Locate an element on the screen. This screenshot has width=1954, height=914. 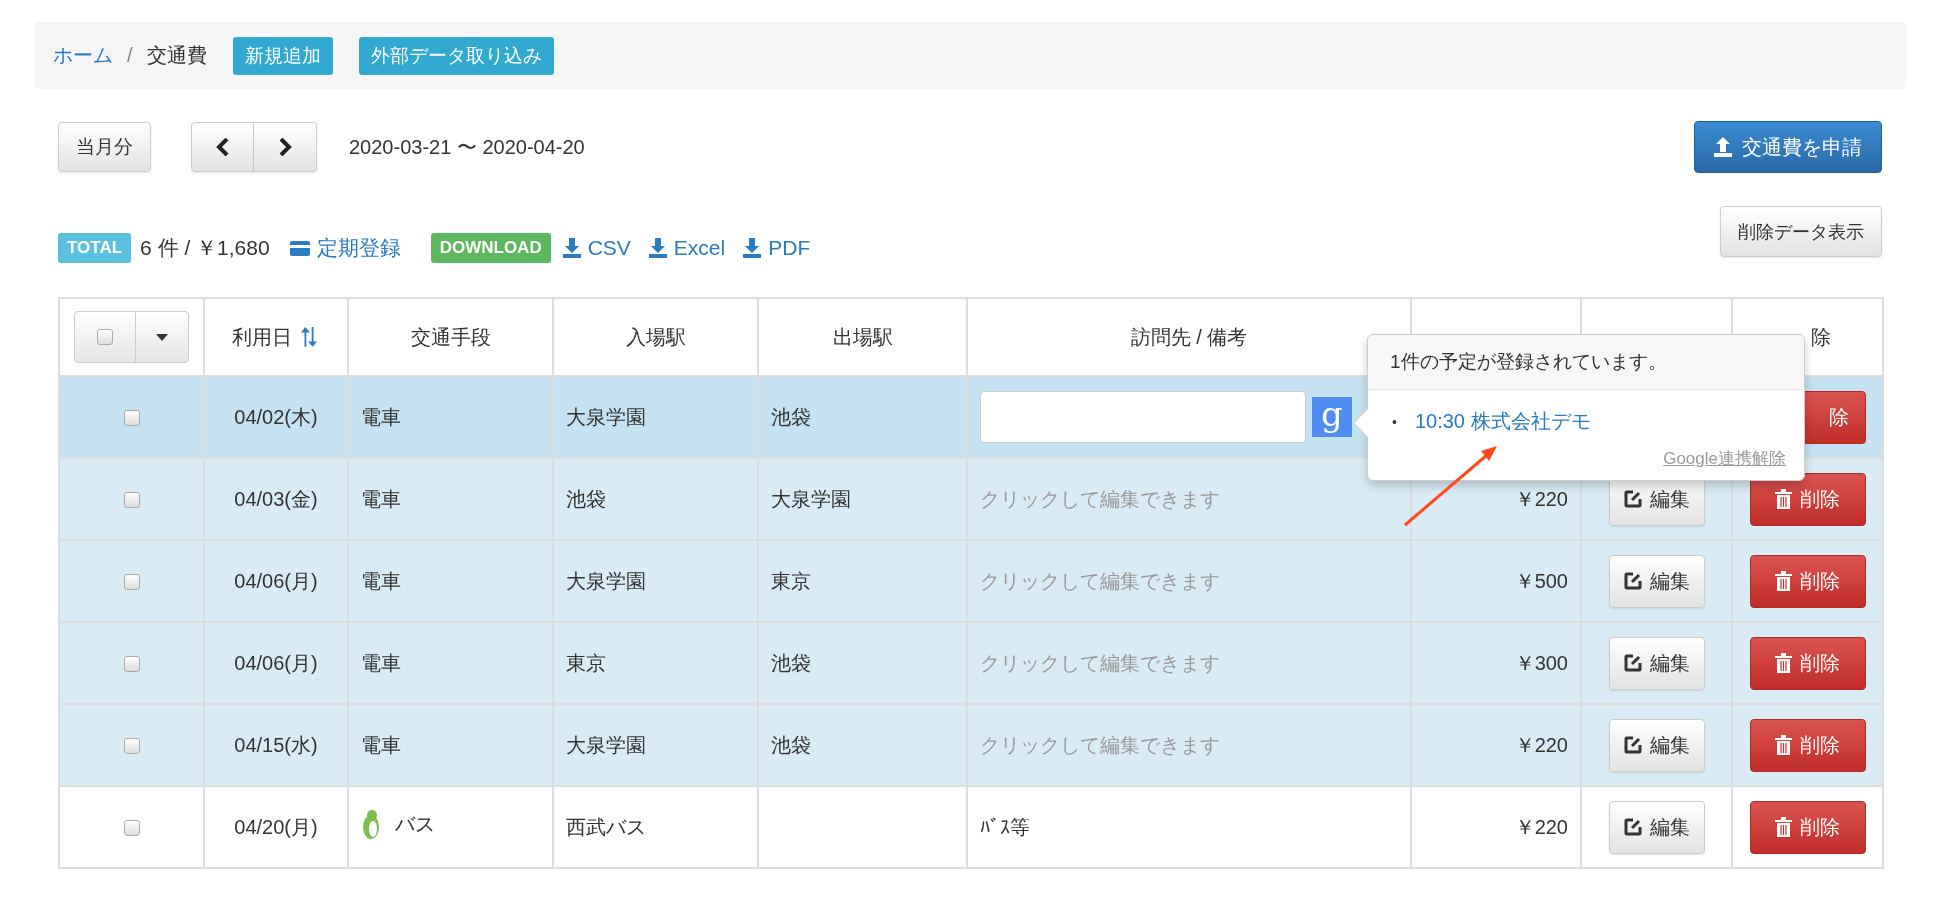
download-badge: DOWNLOAD is located at coordinates (490, 248).